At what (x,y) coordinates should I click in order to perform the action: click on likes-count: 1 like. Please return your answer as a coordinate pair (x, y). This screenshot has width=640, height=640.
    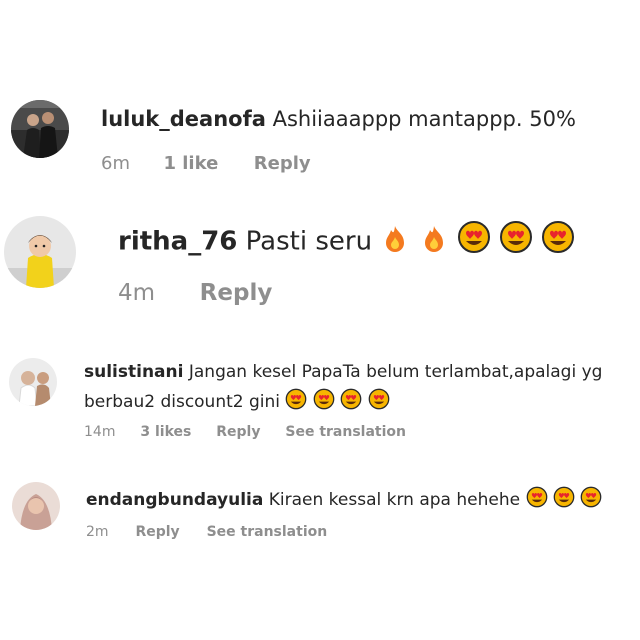
    Looking at the image, I should click on (190, 163).